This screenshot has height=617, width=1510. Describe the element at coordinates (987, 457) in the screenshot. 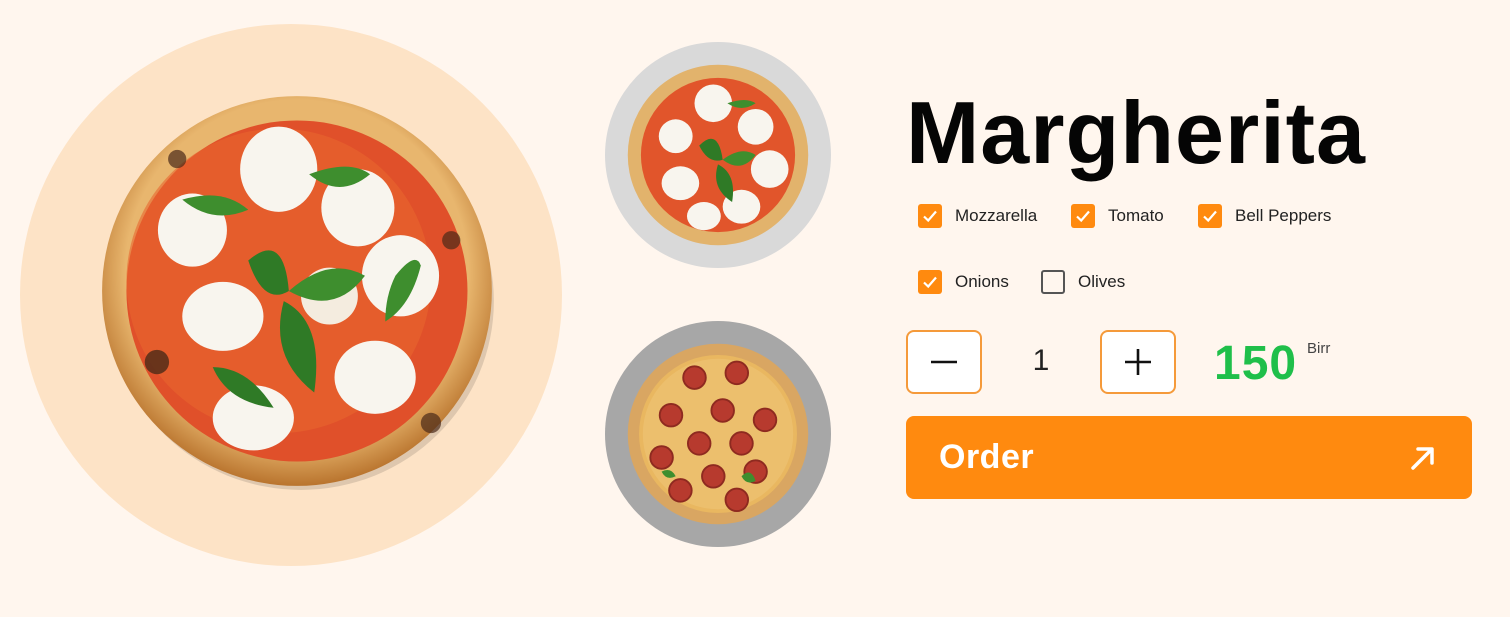

I see `order-button-label: Order` at that location.